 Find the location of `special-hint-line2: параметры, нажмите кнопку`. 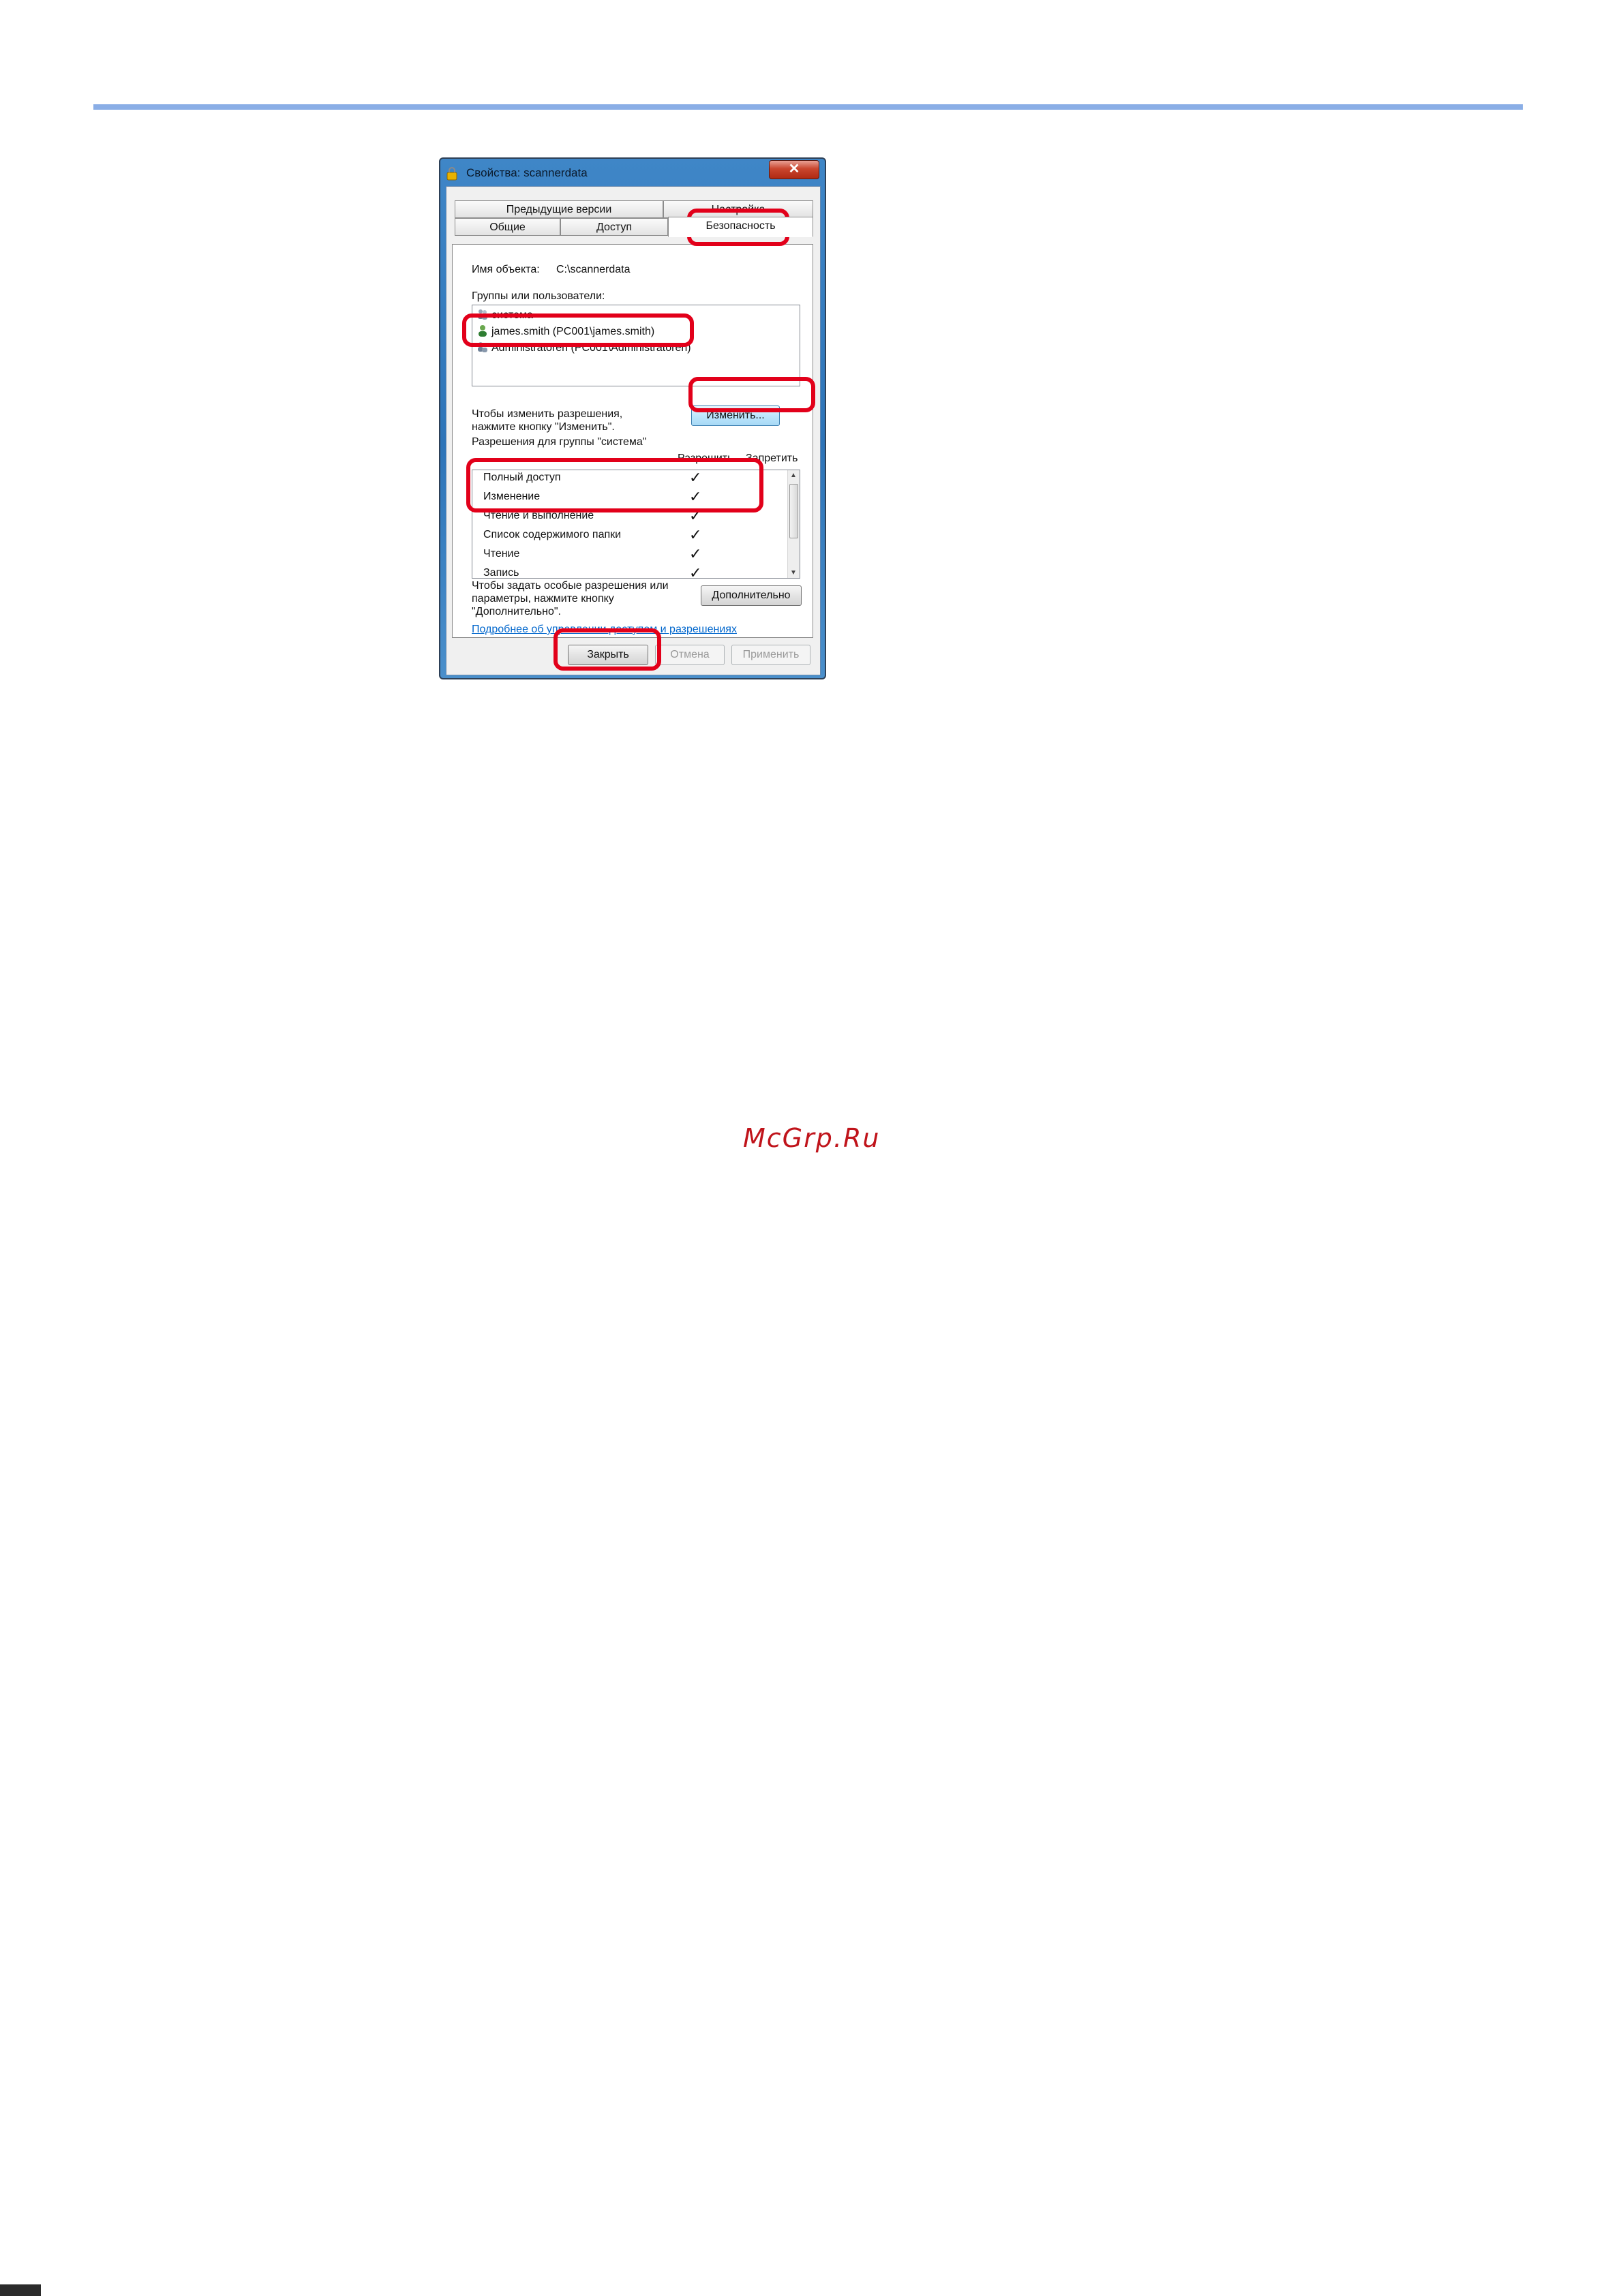

special-hint-line2: параметры, нажмите кнопку is located at coordinates (543, 598).